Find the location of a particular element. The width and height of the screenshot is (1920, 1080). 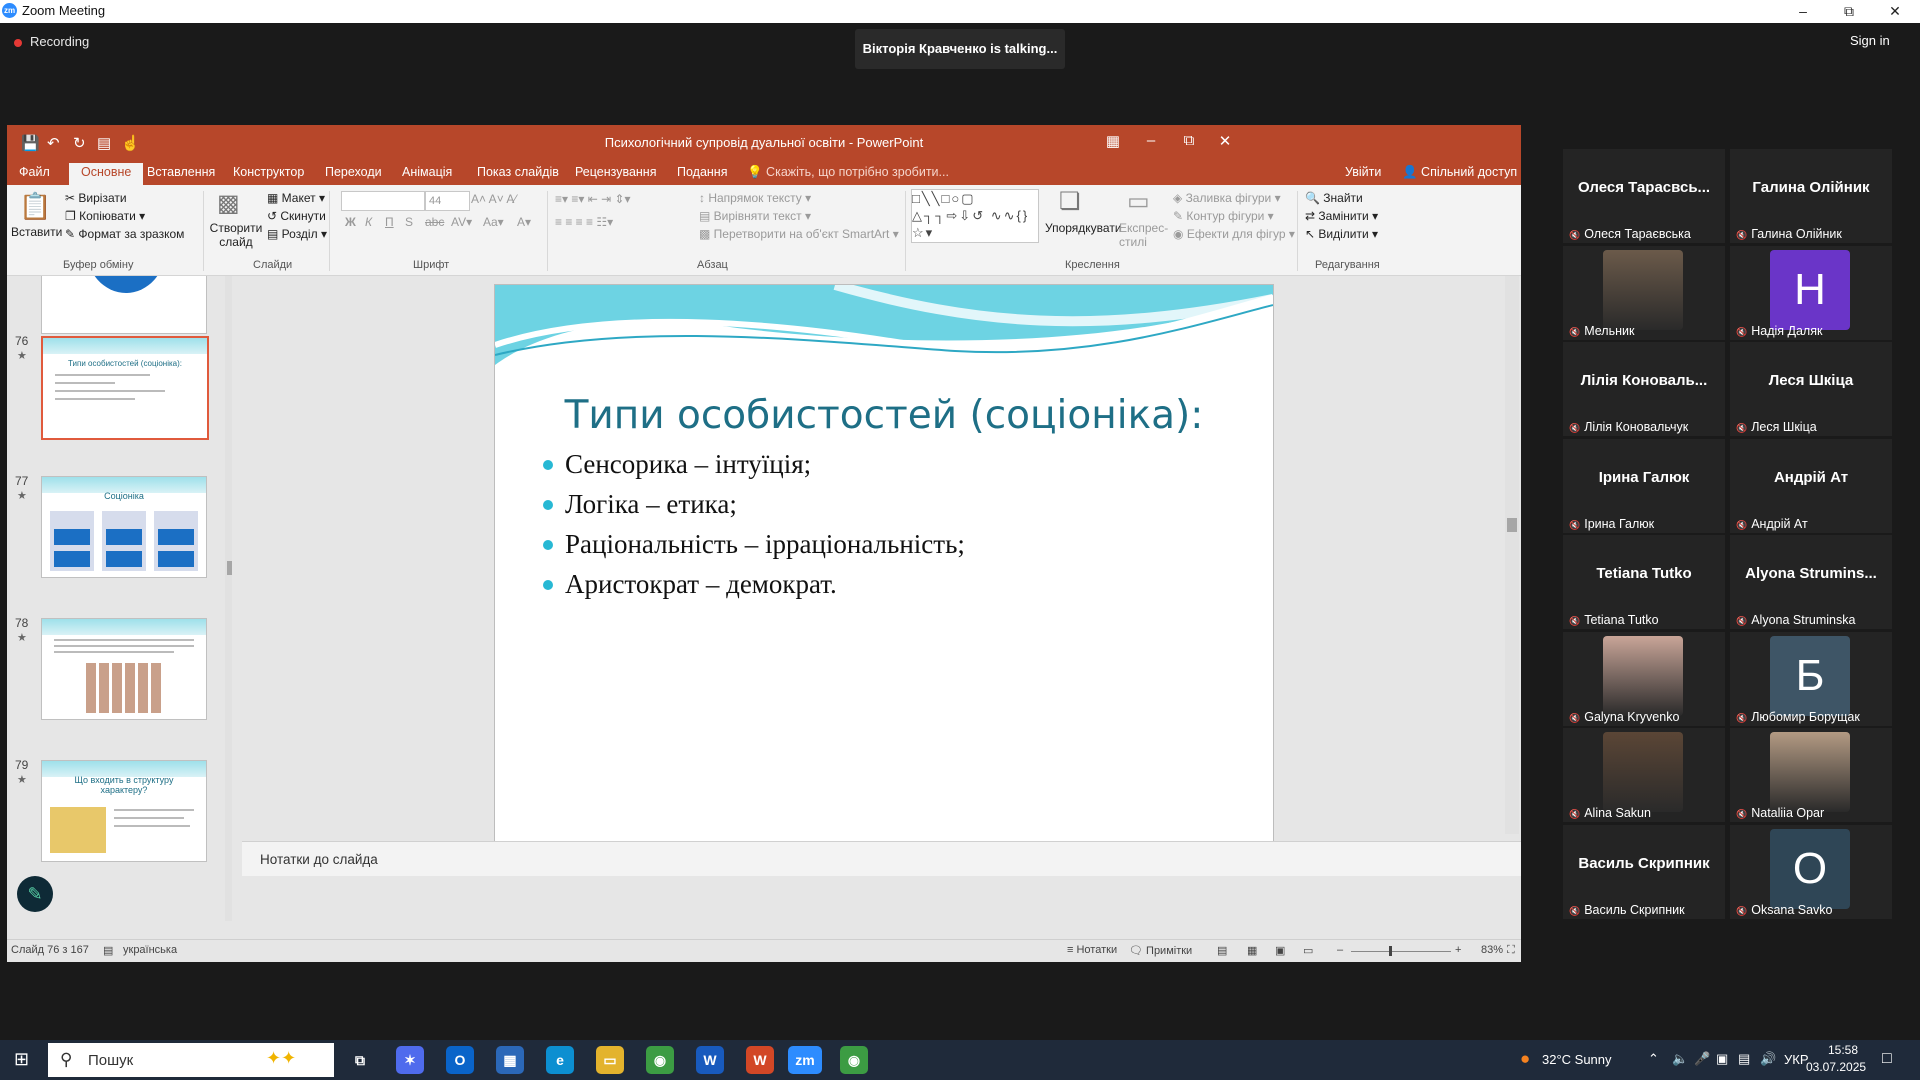

comments-toggle: 🗨 Примітки is located at coordinates (1160, 950).